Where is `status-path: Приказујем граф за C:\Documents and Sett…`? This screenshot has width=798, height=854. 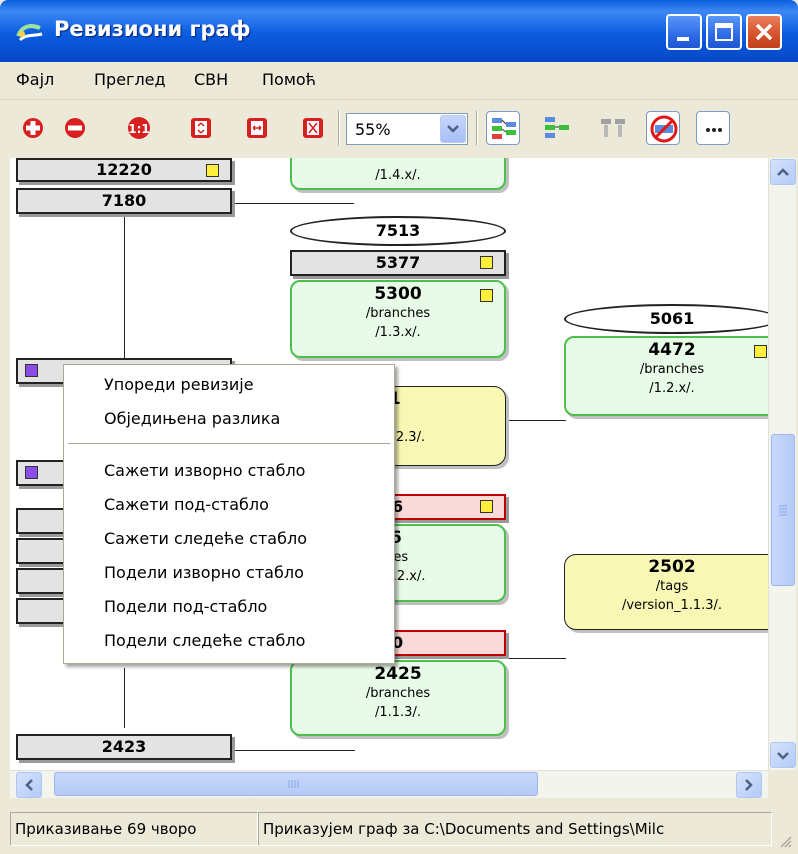 status-path: Приказујем граф за C:\Documents and Sett… is located at coordinates (515, 829).